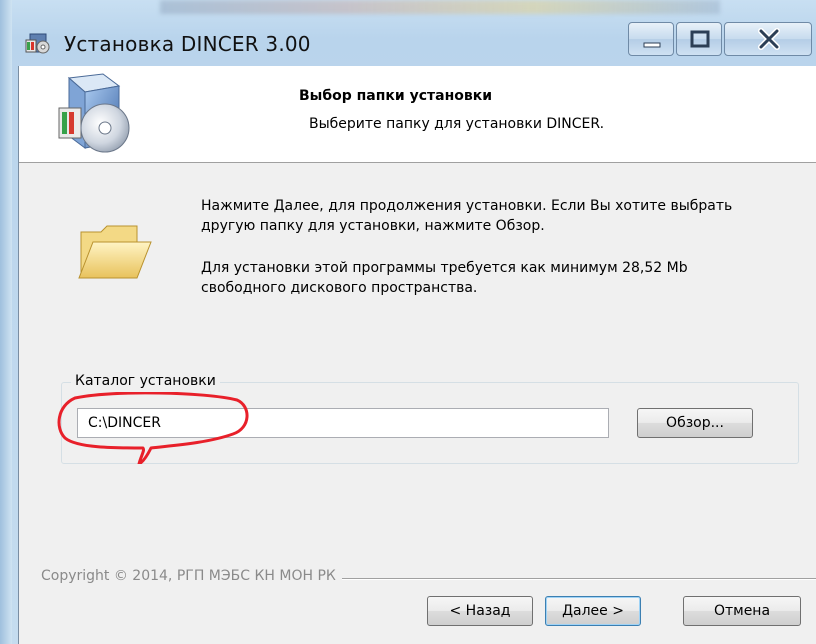 The width and height of the screenshot is (816, 644). I want to click on back-button: < Назад, so click(480, 611).